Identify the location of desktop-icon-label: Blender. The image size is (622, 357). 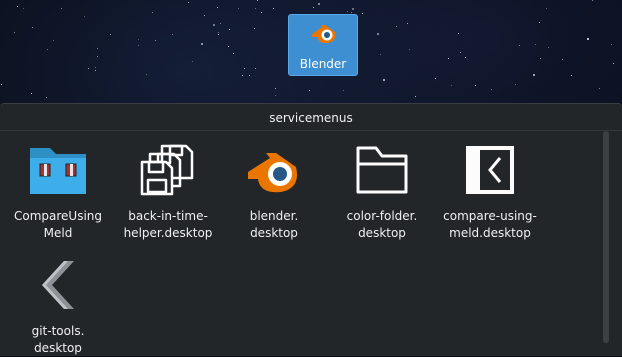
(323, 64).